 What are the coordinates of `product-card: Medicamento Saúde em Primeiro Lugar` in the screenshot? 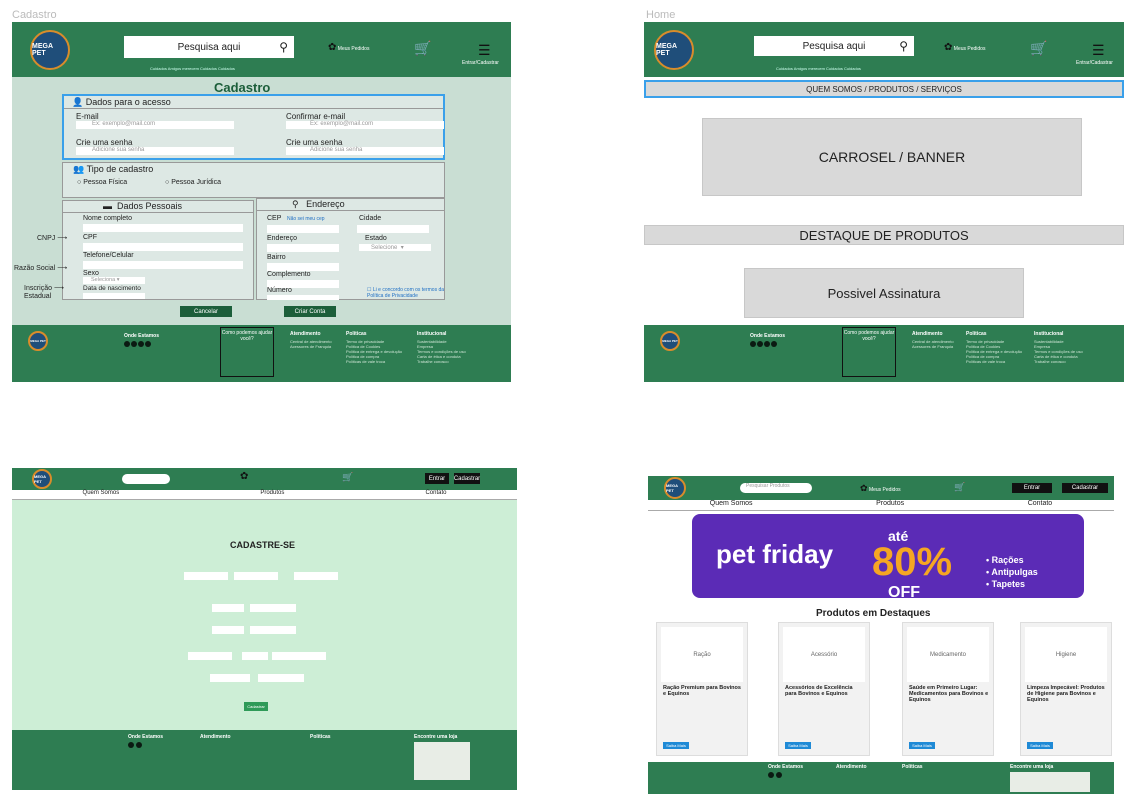 It's located at (948, 689).